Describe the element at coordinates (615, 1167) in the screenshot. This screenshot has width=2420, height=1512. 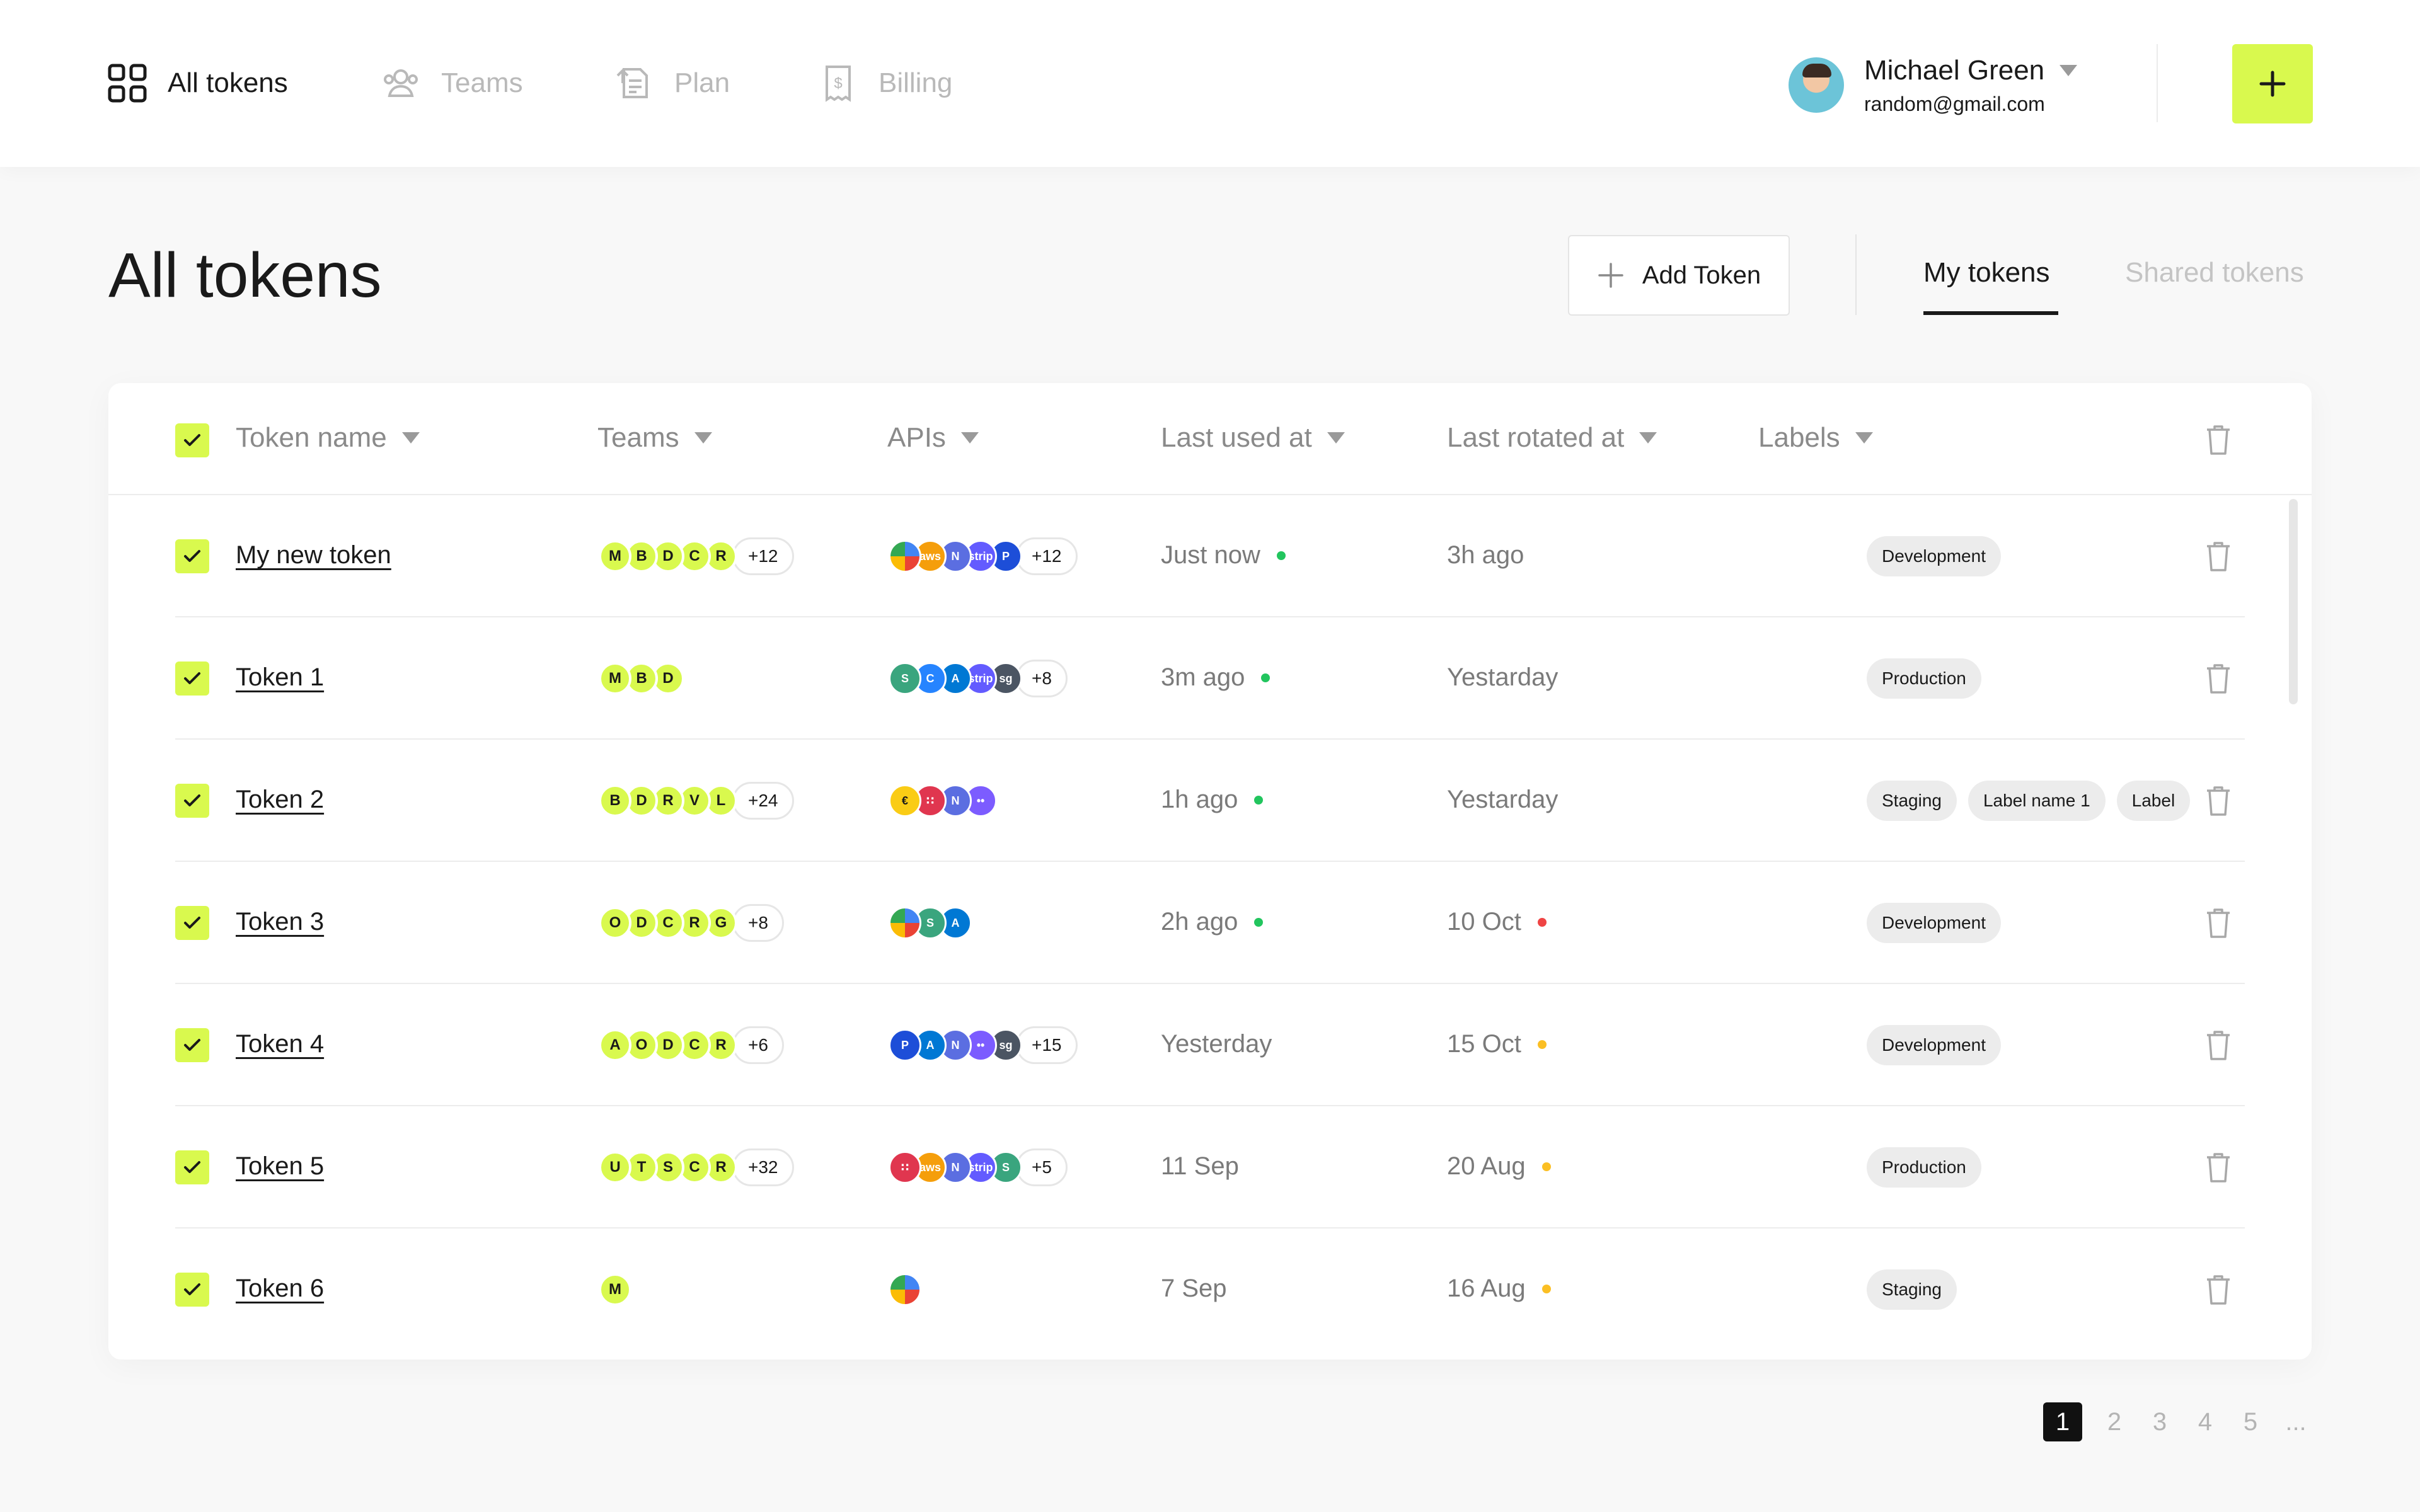
I see `team-badge: U` at that location.